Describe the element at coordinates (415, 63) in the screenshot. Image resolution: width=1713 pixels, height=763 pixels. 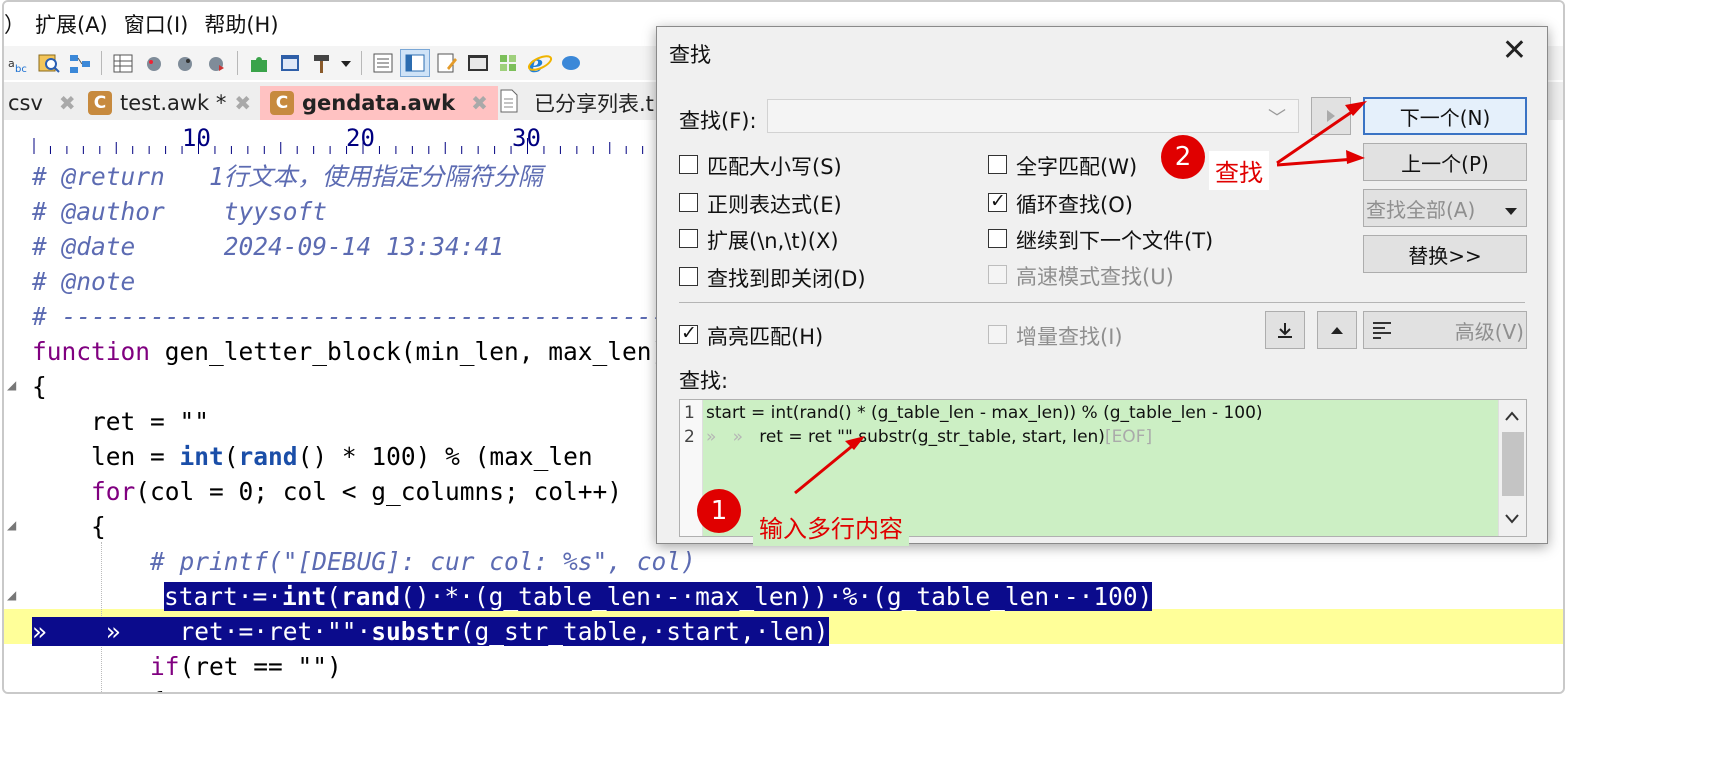
I see `panel-icon` at that location.